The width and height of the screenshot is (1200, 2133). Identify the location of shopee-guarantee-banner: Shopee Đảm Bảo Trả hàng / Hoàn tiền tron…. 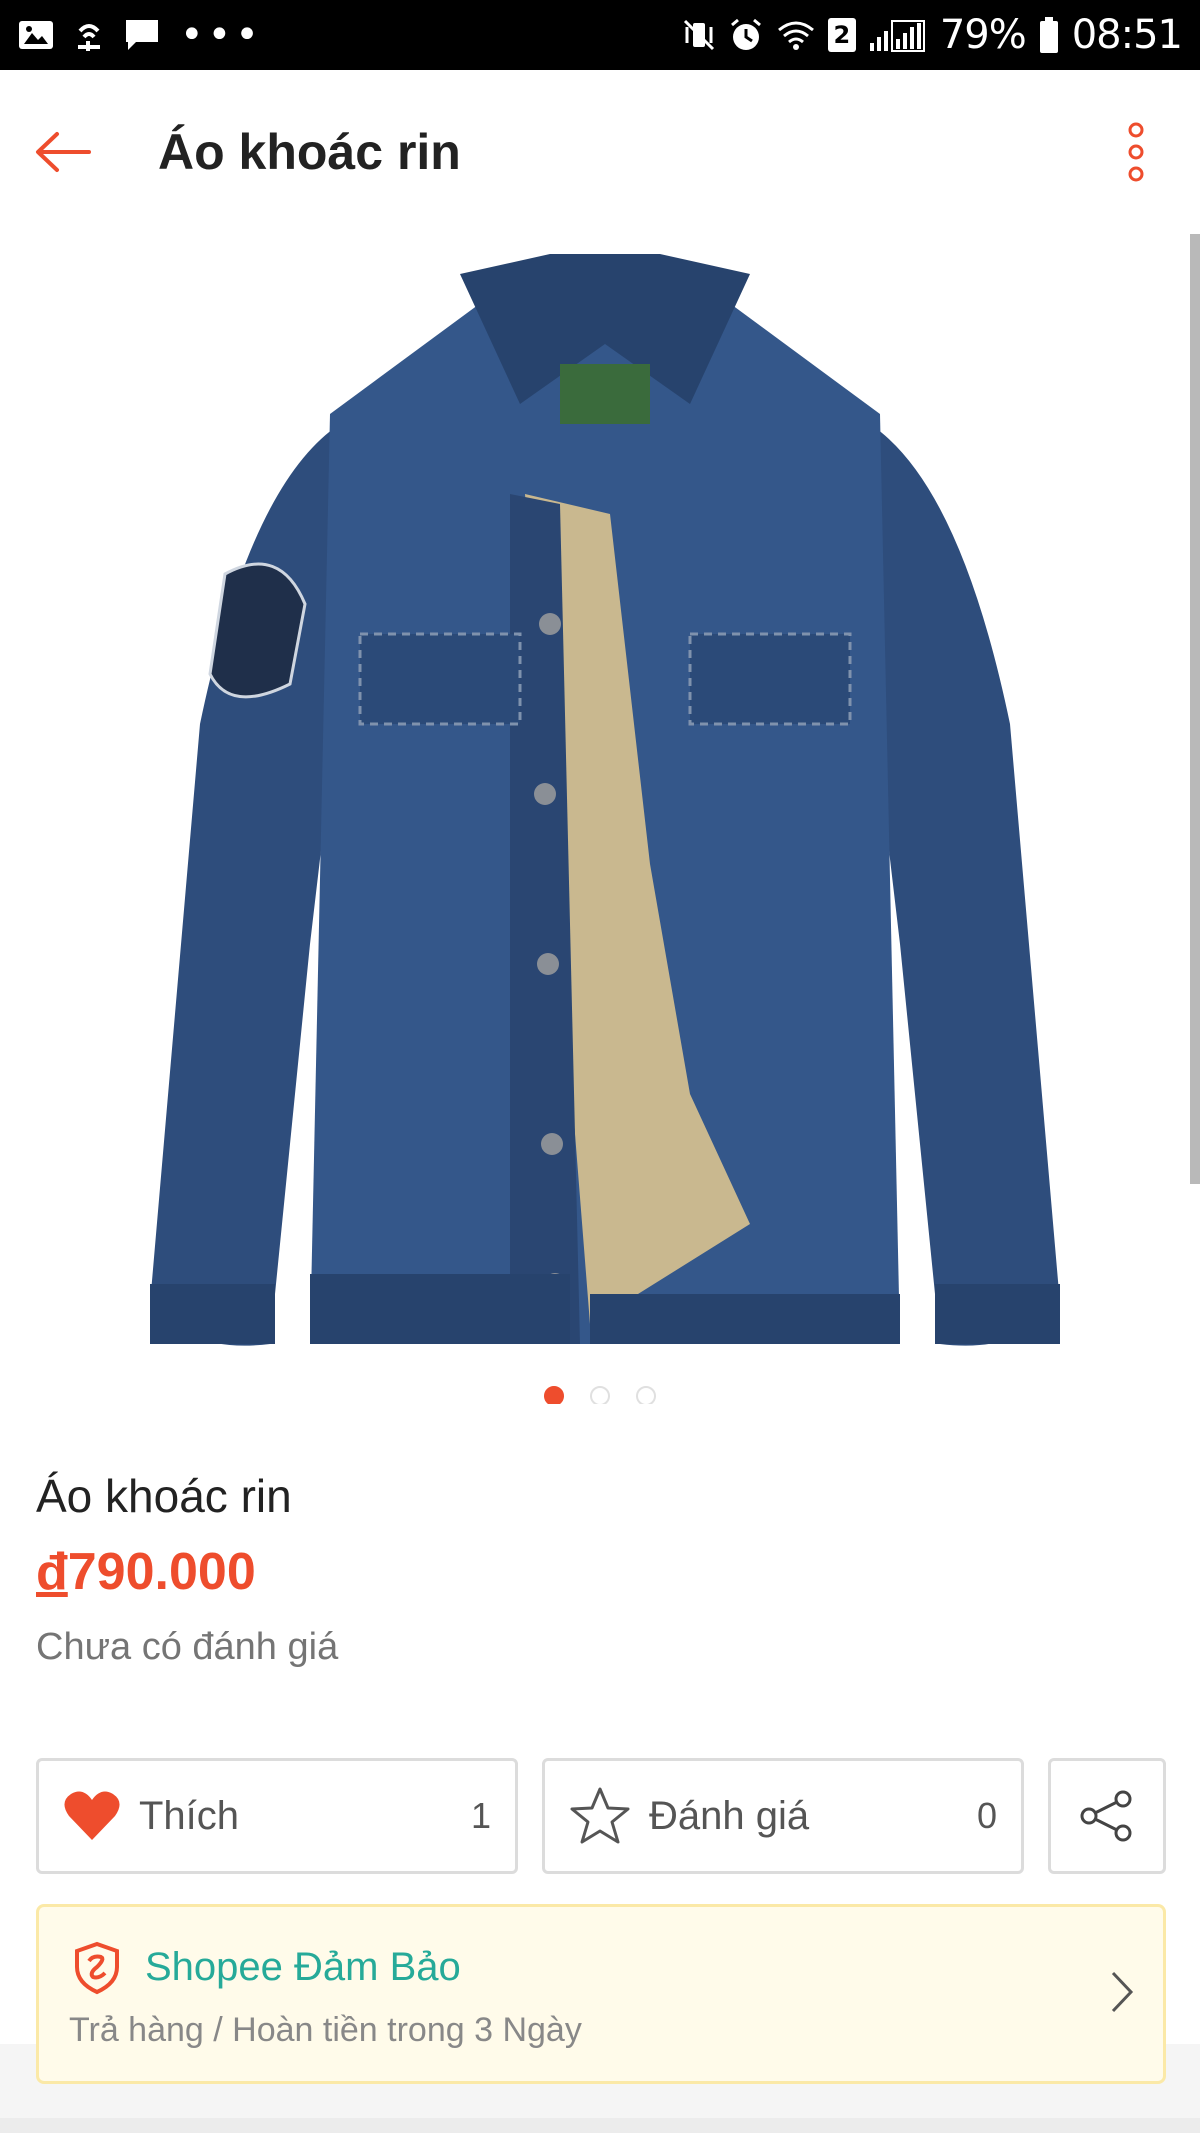
(601, 1994).